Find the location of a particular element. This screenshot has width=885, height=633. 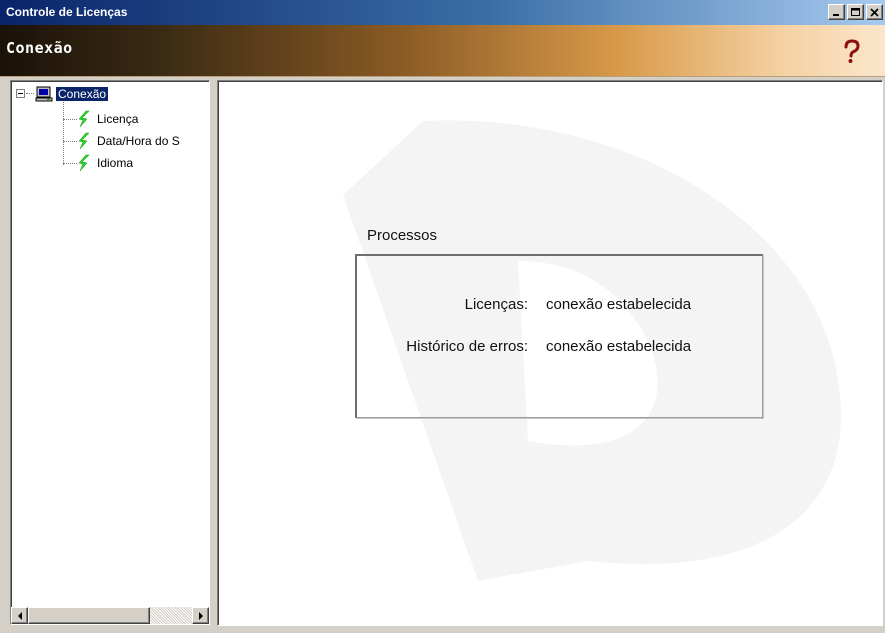

arrow-left-icon is located at coordinates (19, 615).